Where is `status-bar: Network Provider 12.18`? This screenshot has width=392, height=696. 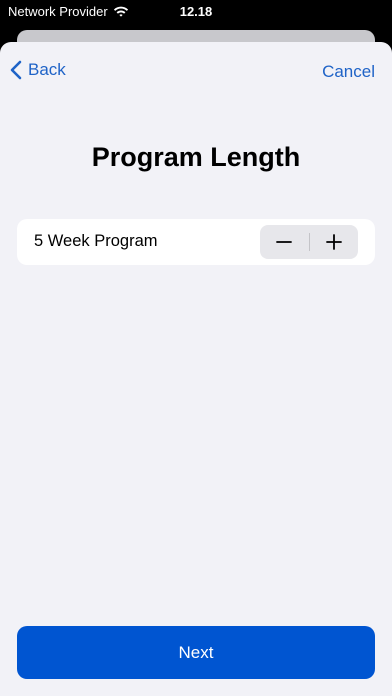 status-bar: Network Provider 12.18 is located at coordinates (196, 13).